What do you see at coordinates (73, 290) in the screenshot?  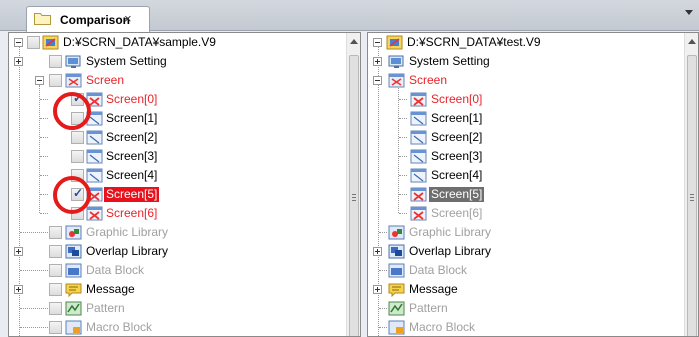 I see `message-icon` at bounding box center [73, 290].